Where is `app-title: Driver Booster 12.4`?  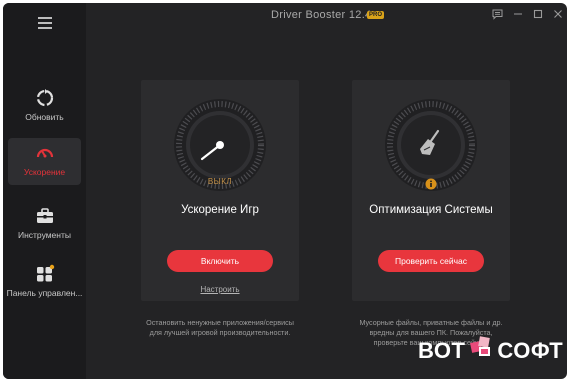 app-title: Driver Booster 12.4 is located at coordinates (321, 15).